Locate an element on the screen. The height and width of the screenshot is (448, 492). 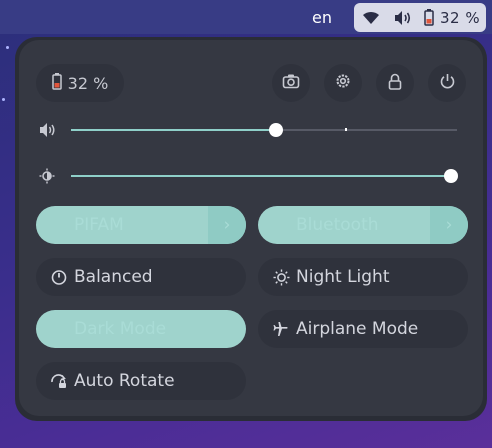
wifi-menu-button: › is located at coordinates (227, 225).